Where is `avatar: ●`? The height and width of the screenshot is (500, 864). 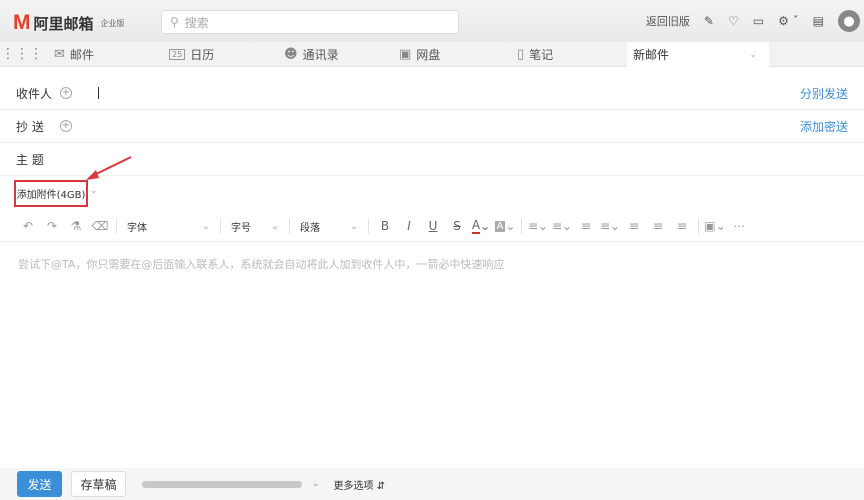 avatar: ● is located at coordinates (849, 21).